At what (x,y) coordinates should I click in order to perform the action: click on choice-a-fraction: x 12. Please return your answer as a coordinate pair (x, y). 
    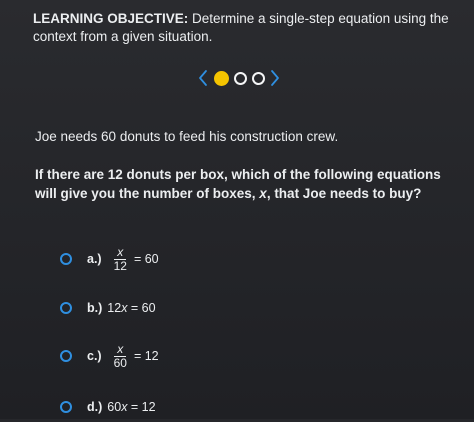
    Looking at the image, I should click on (120, 259).